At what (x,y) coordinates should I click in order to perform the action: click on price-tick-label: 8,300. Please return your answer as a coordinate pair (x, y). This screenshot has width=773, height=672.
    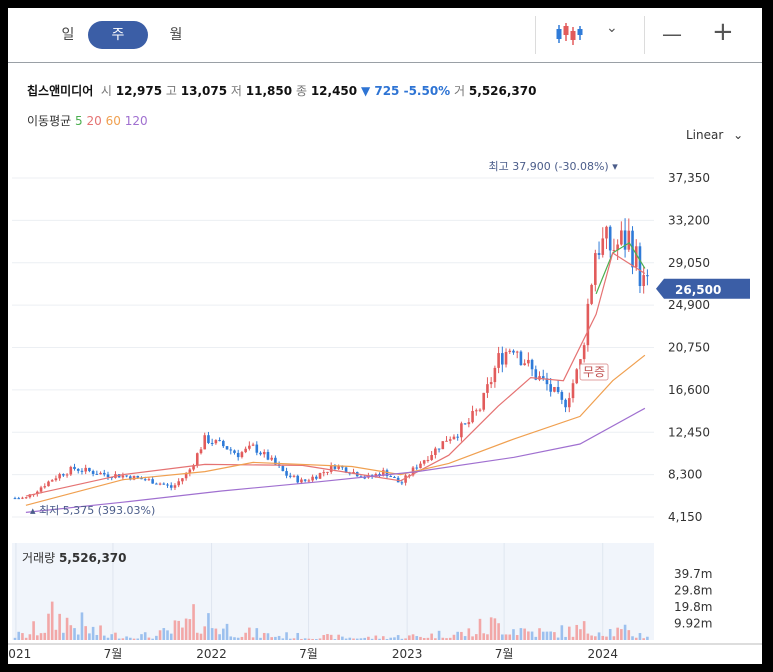
    Looking at the image, I should click on (685, 475).